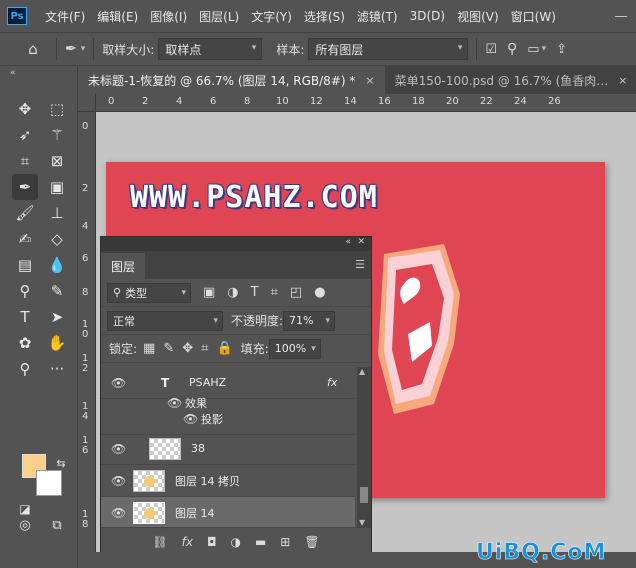 The image size is (636, 568). I want to click on link-layers-icon: ⛓, so click(159, 542).